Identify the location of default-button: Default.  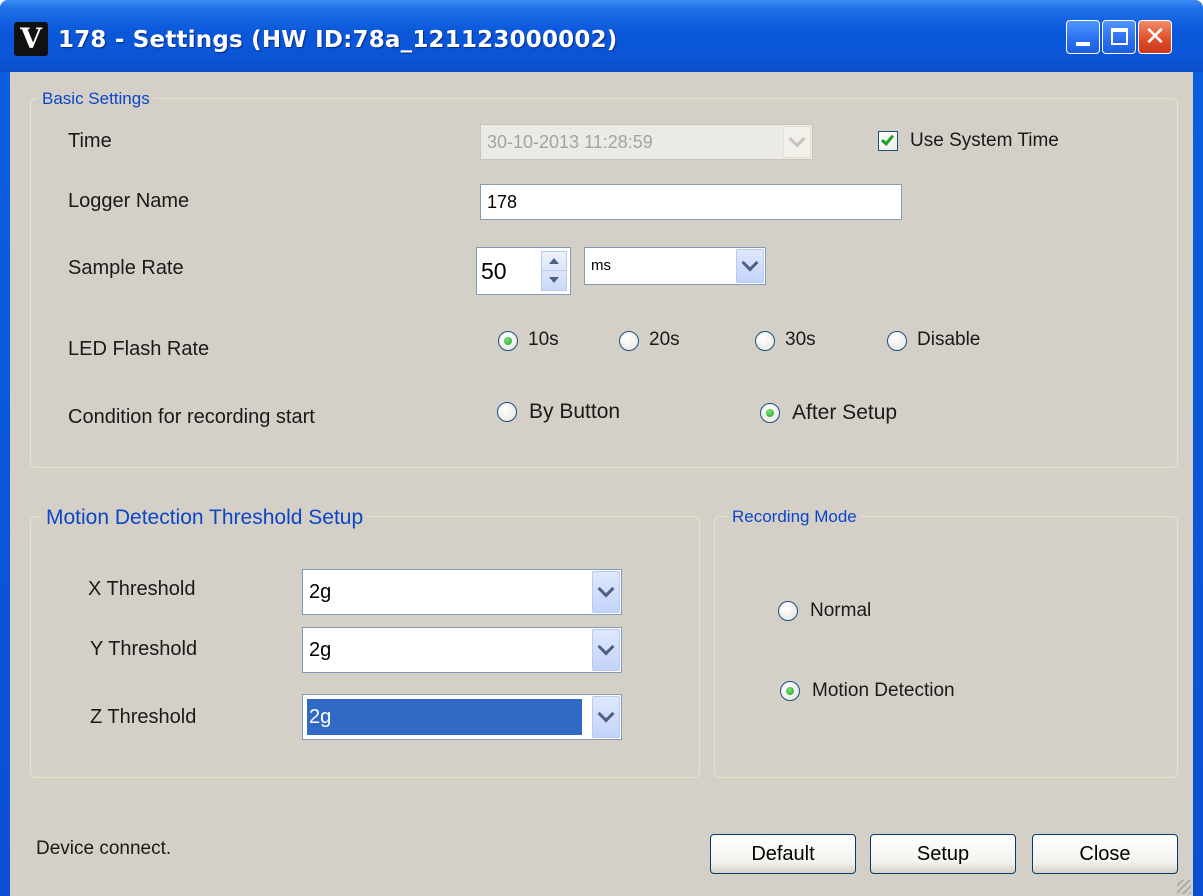
(783, 854).